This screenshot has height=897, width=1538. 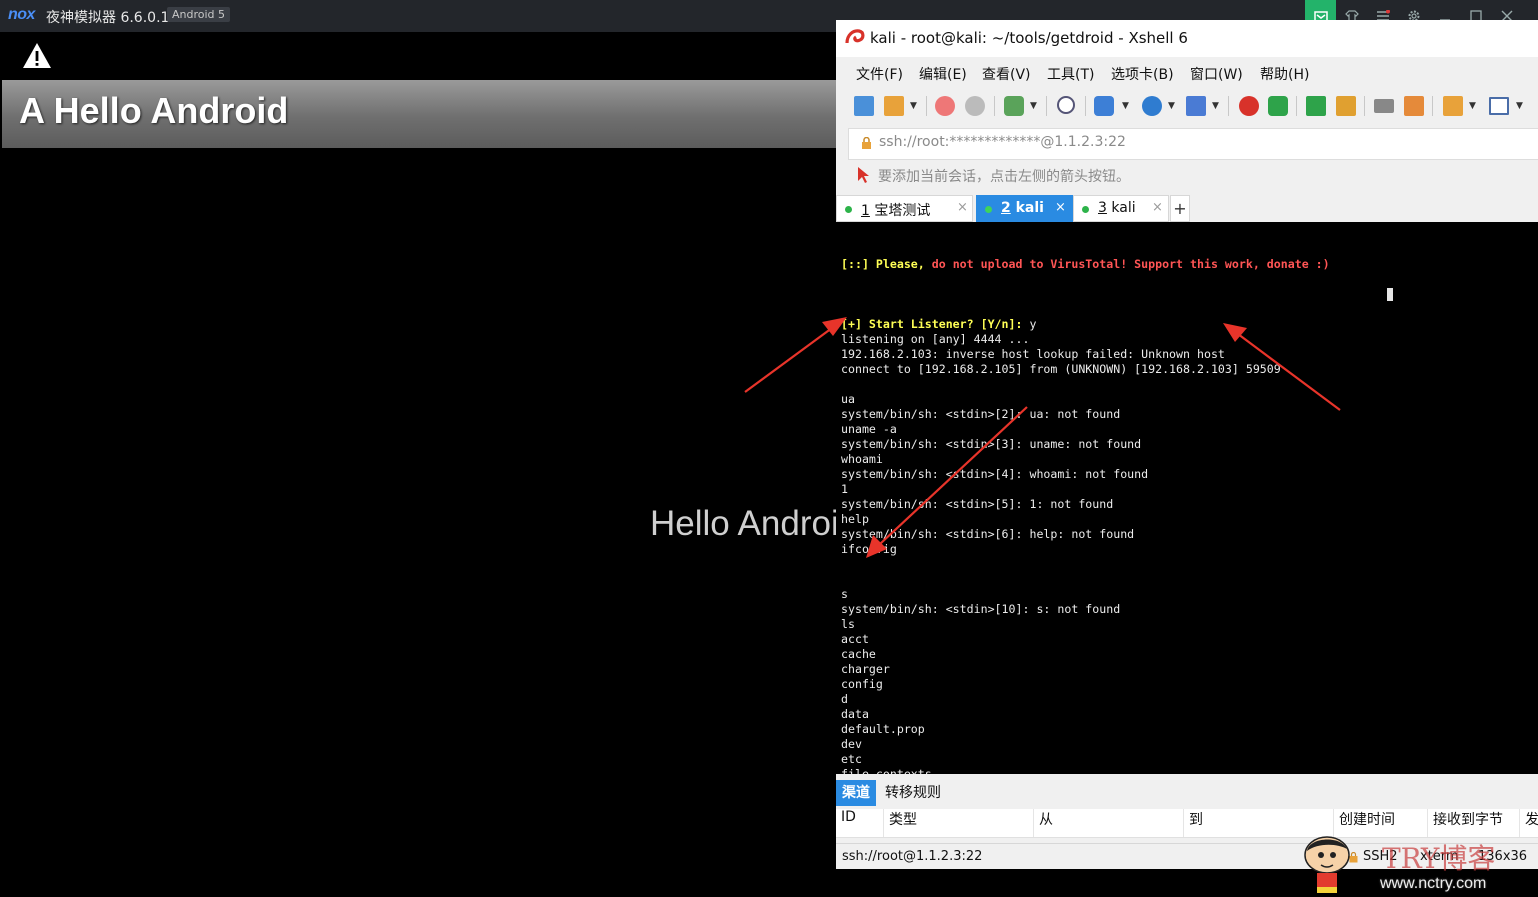 What do you see at coordinates (848, 624) in the screenshot?
I see `terminal-line: ls` at bounding box center [848, 624].